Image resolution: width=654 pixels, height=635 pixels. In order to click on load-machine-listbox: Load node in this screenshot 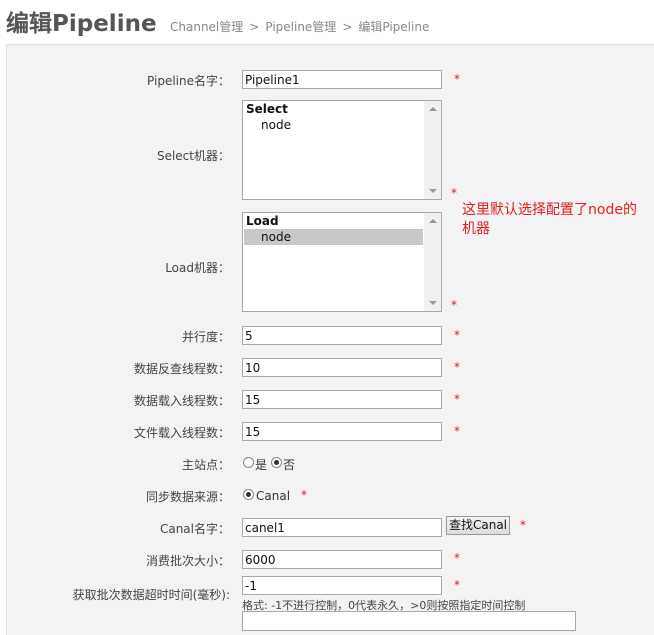, I will do `click(342, 262)`.